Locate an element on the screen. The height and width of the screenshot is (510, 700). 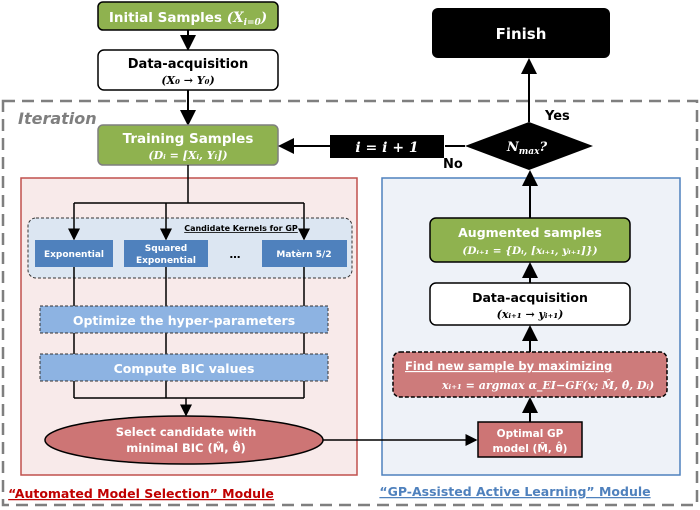
svg-text: Initial Samples (Xi=0) is located at coordinates (188, 19).